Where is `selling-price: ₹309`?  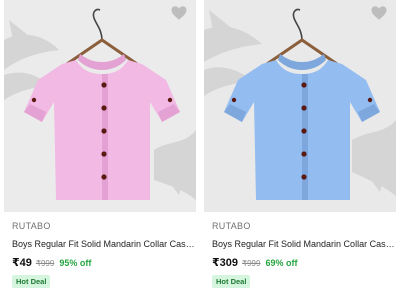
selling-price: ₹309 is located at coordinates (225, 263).